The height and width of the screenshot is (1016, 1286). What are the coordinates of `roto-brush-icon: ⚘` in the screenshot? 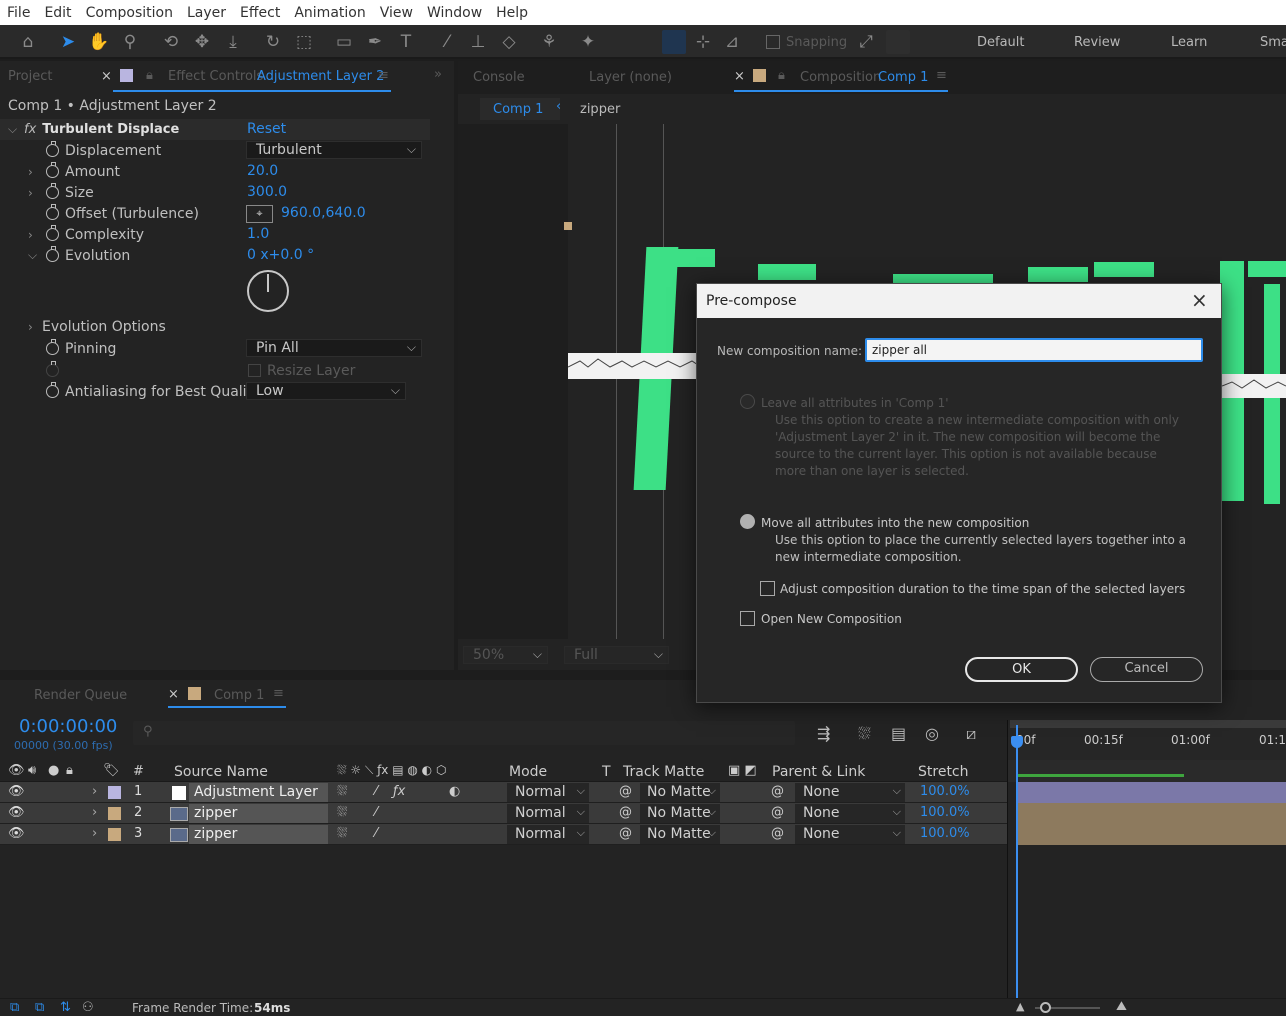 It's located at (549, 42).